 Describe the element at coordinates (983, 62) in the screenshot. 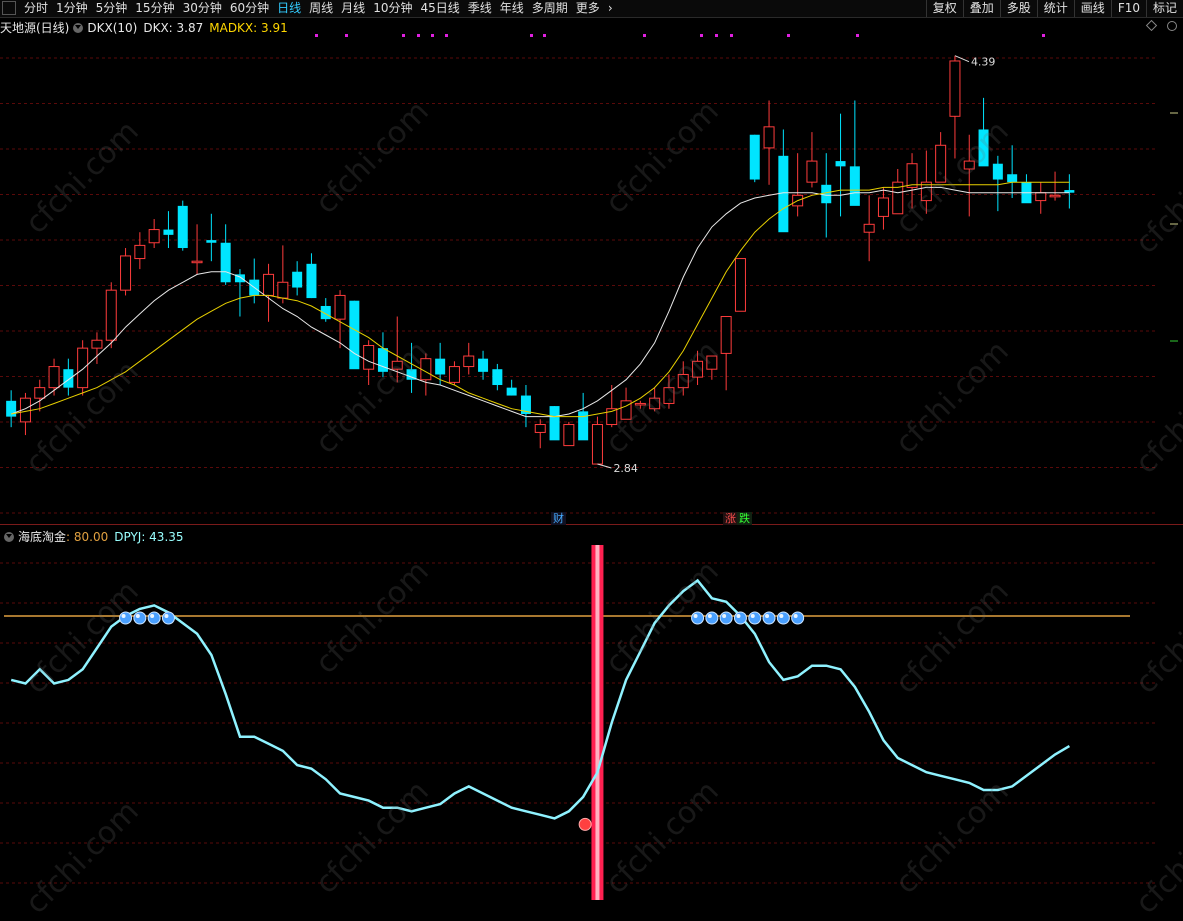

I see `high-price-label: 4.39` at that location.